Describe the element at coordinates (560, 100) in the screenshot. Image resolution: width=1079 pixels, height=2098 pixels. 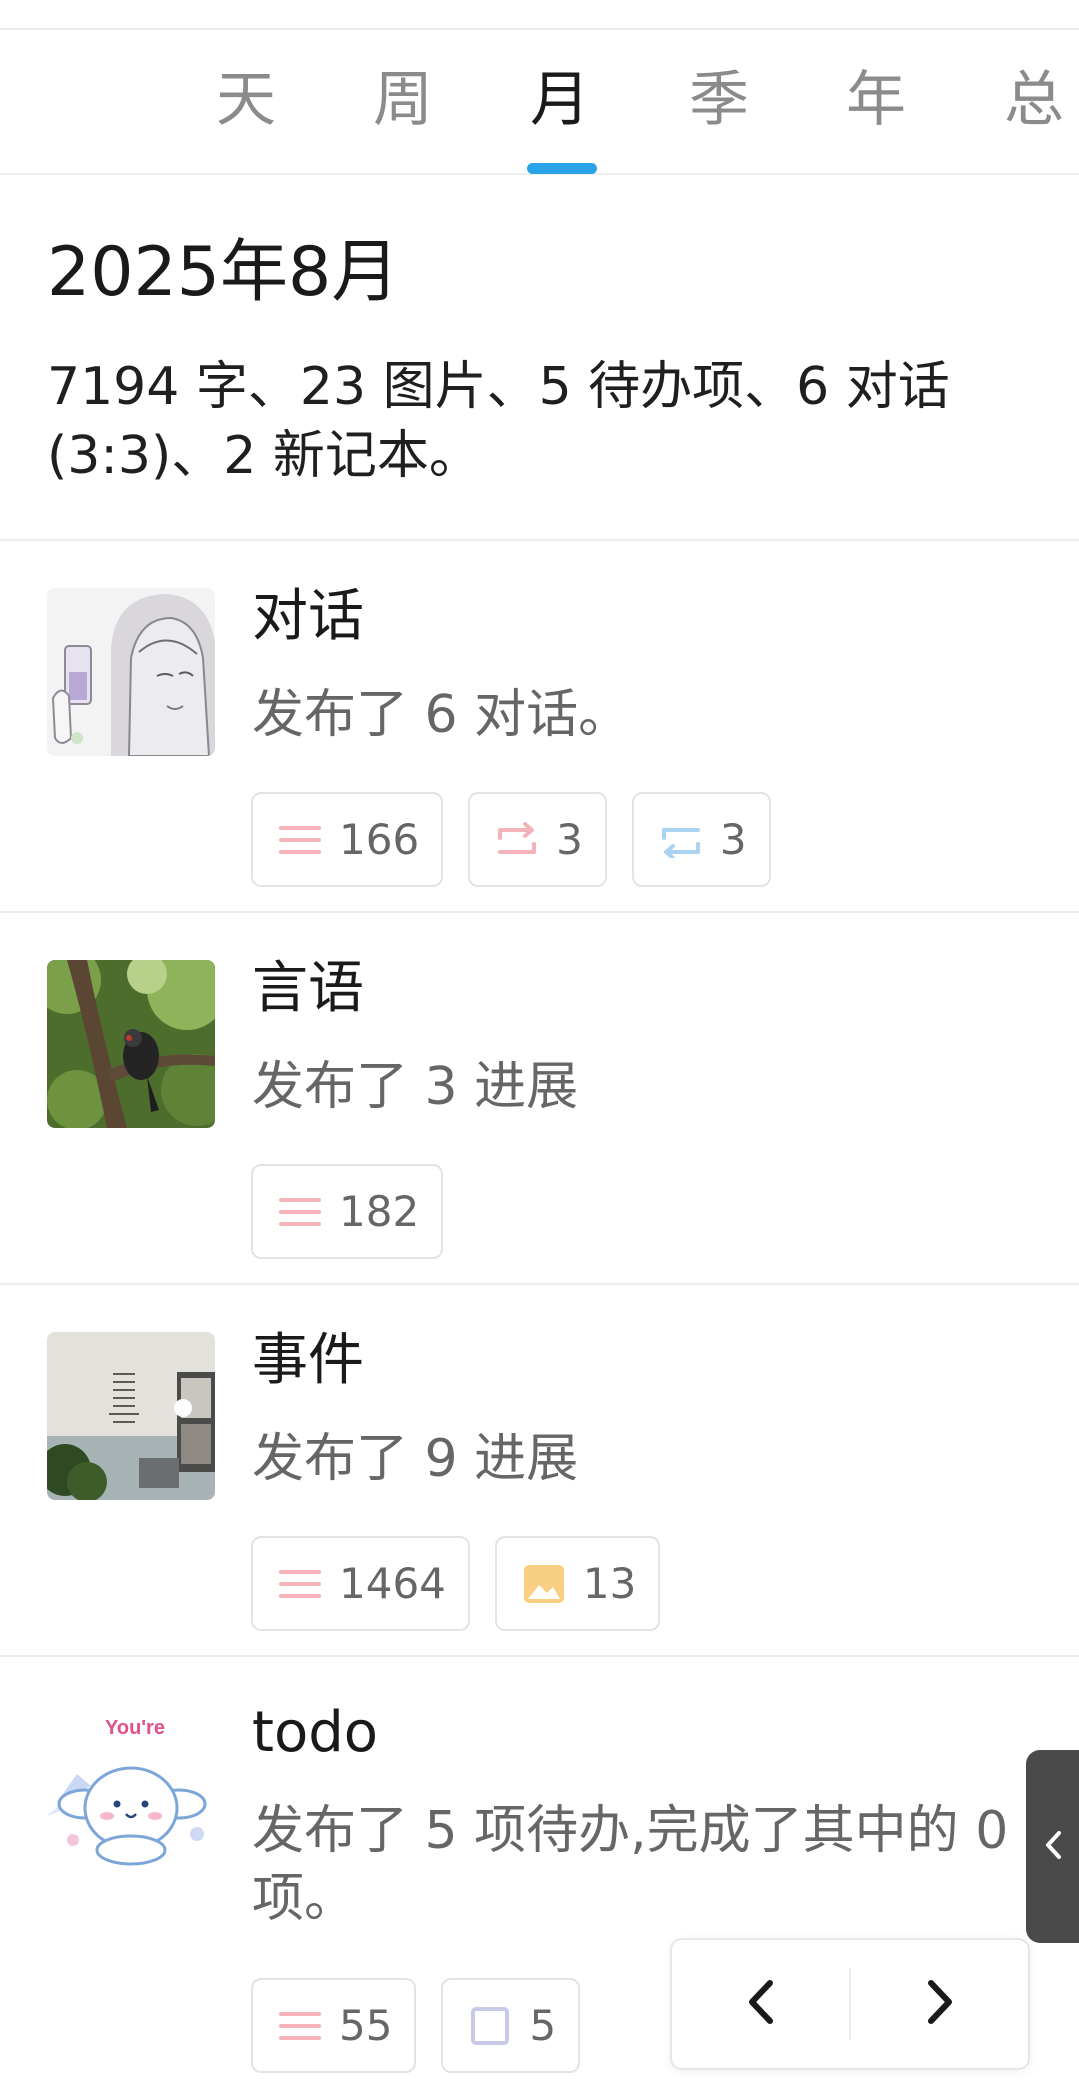
I see `tab-month: 月` at that location.